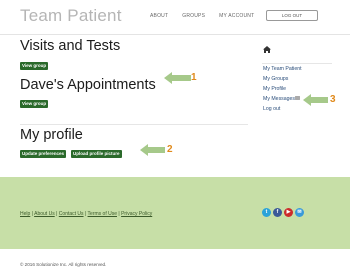  Describe the element at coordinates (102, 214) in the screenshot. I see `footer-link-terms-of-use: Terms of Use` at that location.